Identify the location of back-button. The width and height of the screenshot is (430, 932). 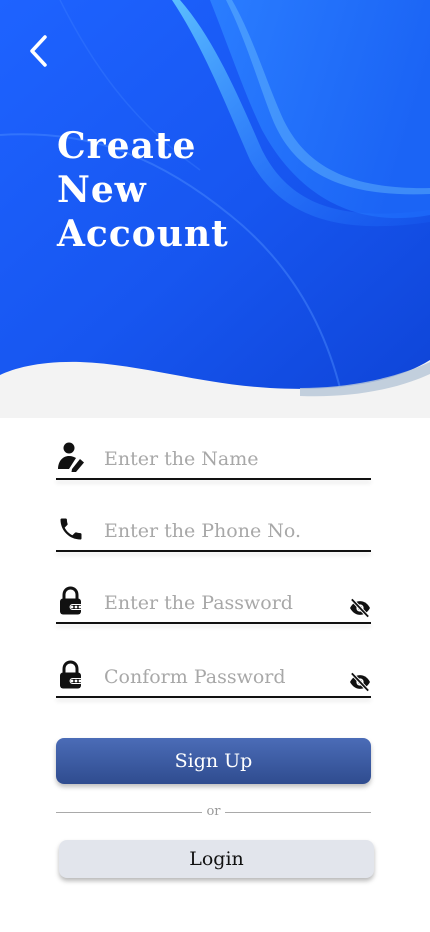
(38, 51).